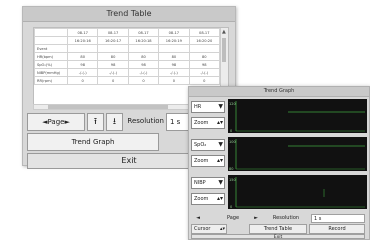 The height and width of the screenshot is (240, 370). What do you see at coordinates (278, 229) in the screenshot?
I see `trend-table-button: Trend Table` at bounding box center [278, 229].